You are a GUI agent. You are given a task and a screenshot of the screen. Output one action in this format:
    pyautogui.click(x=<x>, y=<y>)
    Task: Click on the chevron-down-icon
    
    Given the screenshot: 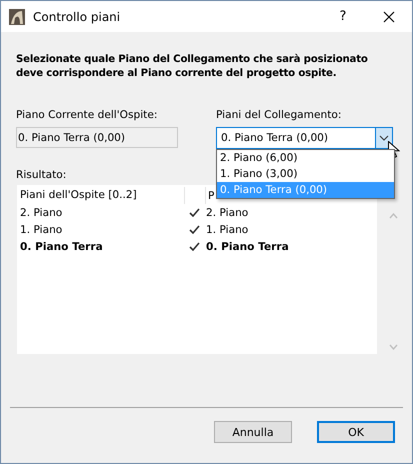 What is the action you would take?
    pyautogui.click(x=384, y=138)
    